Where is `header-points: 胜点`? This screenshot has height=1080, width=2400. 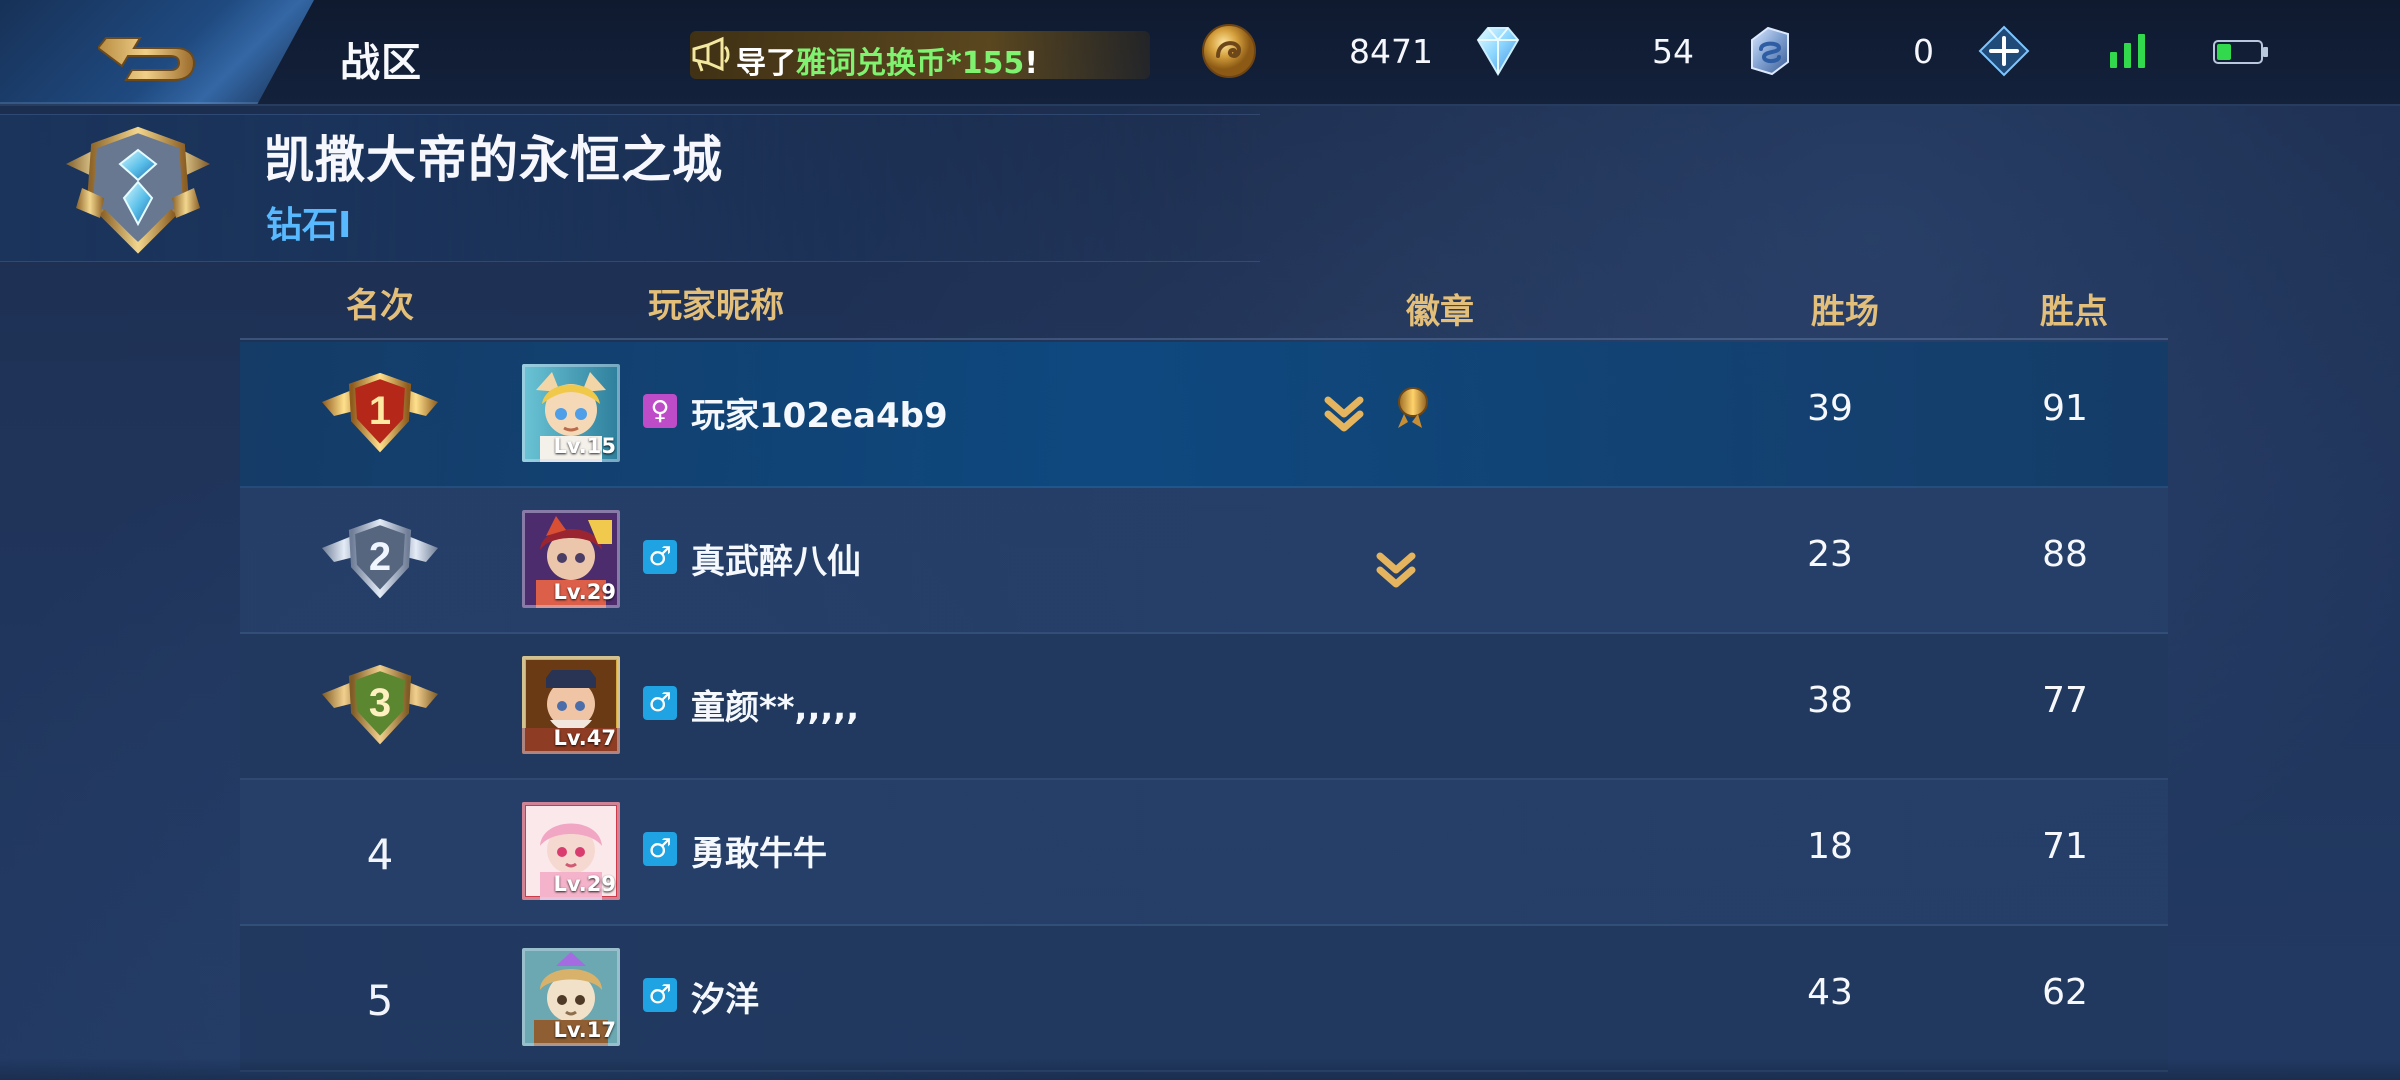
header-points: 胜点 is located at coordinates (2074, 312).